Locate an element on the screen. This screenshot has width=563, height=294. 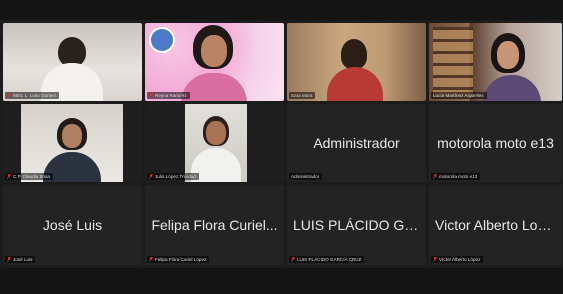
participant-tile-video: Julio López Trinidad is located at coordinates (214, 143).